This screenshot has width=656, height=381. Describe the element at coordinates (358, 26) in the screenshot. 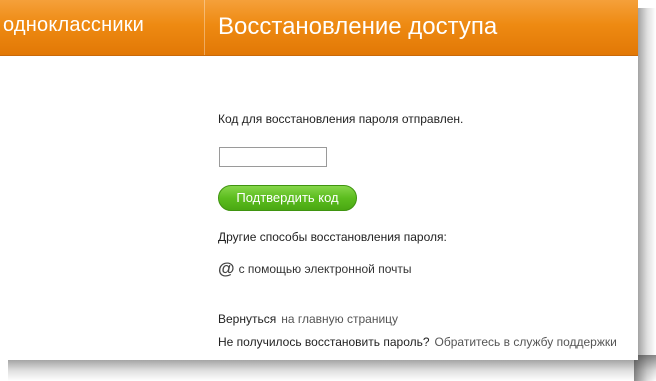

I see `page-title: Восстановление доступа` at that location.